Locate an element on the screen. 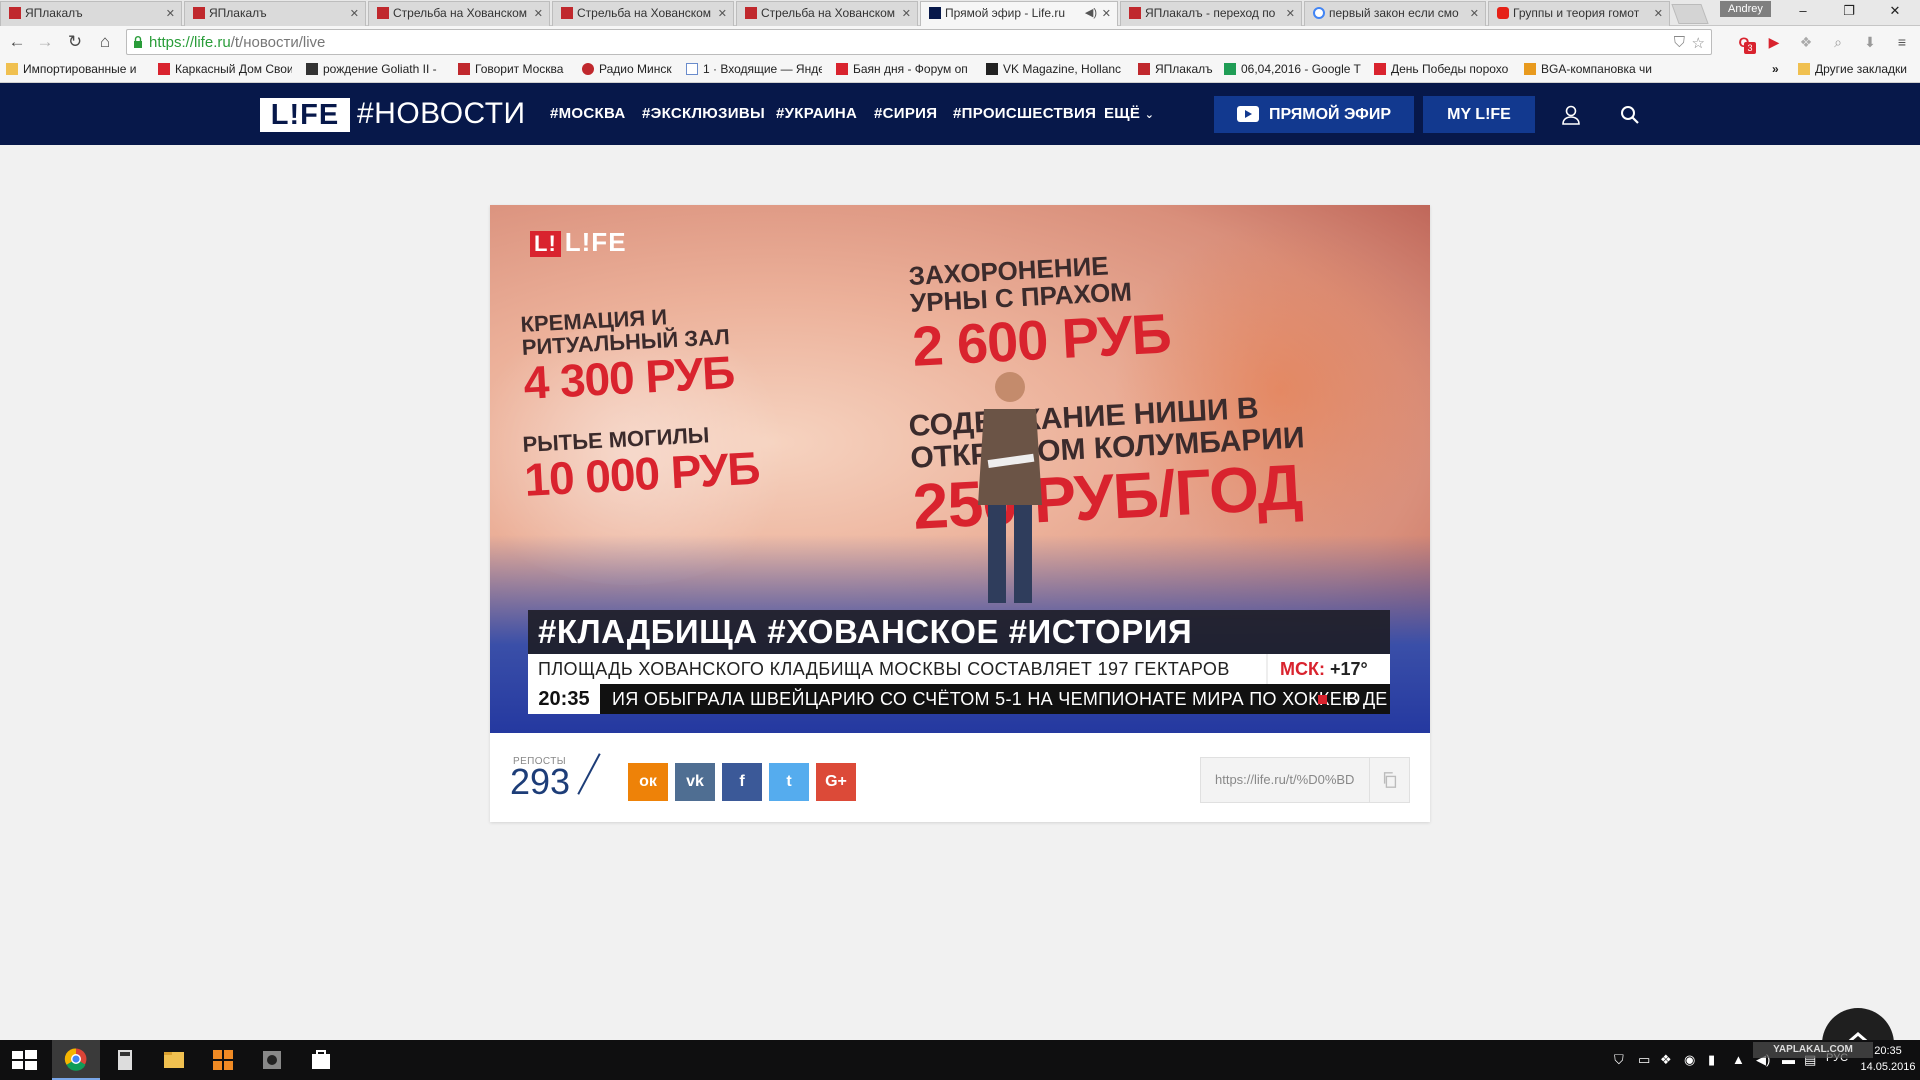 The height and width of the screenshot is (1080, 1920). bookmark-item: Говорит Москва is located at coordinates (521, 69).